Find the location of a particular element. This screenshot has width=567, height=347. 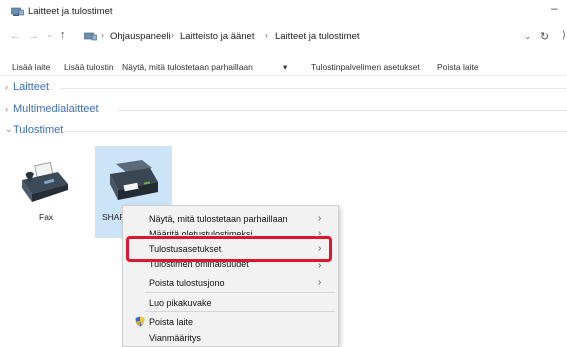

menu-item-see-whats-printing: Näytä, mitä tulostetaan parhaillaan is located at coordinates (218, 219).